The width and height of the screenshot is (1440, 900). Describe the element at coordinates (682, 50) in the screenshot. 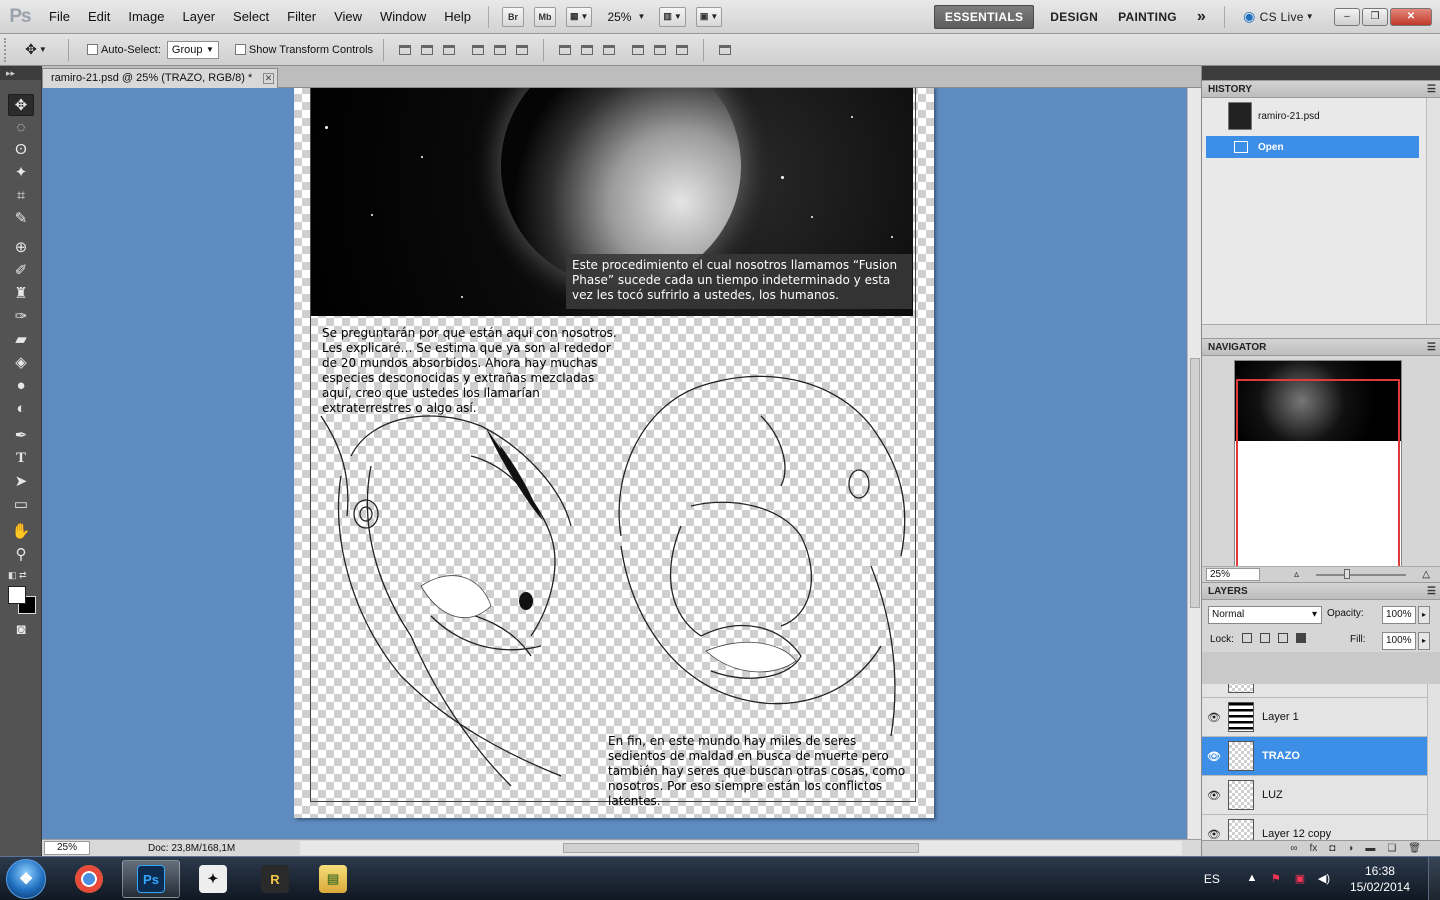

I see `distribute-right-icon` at that location.